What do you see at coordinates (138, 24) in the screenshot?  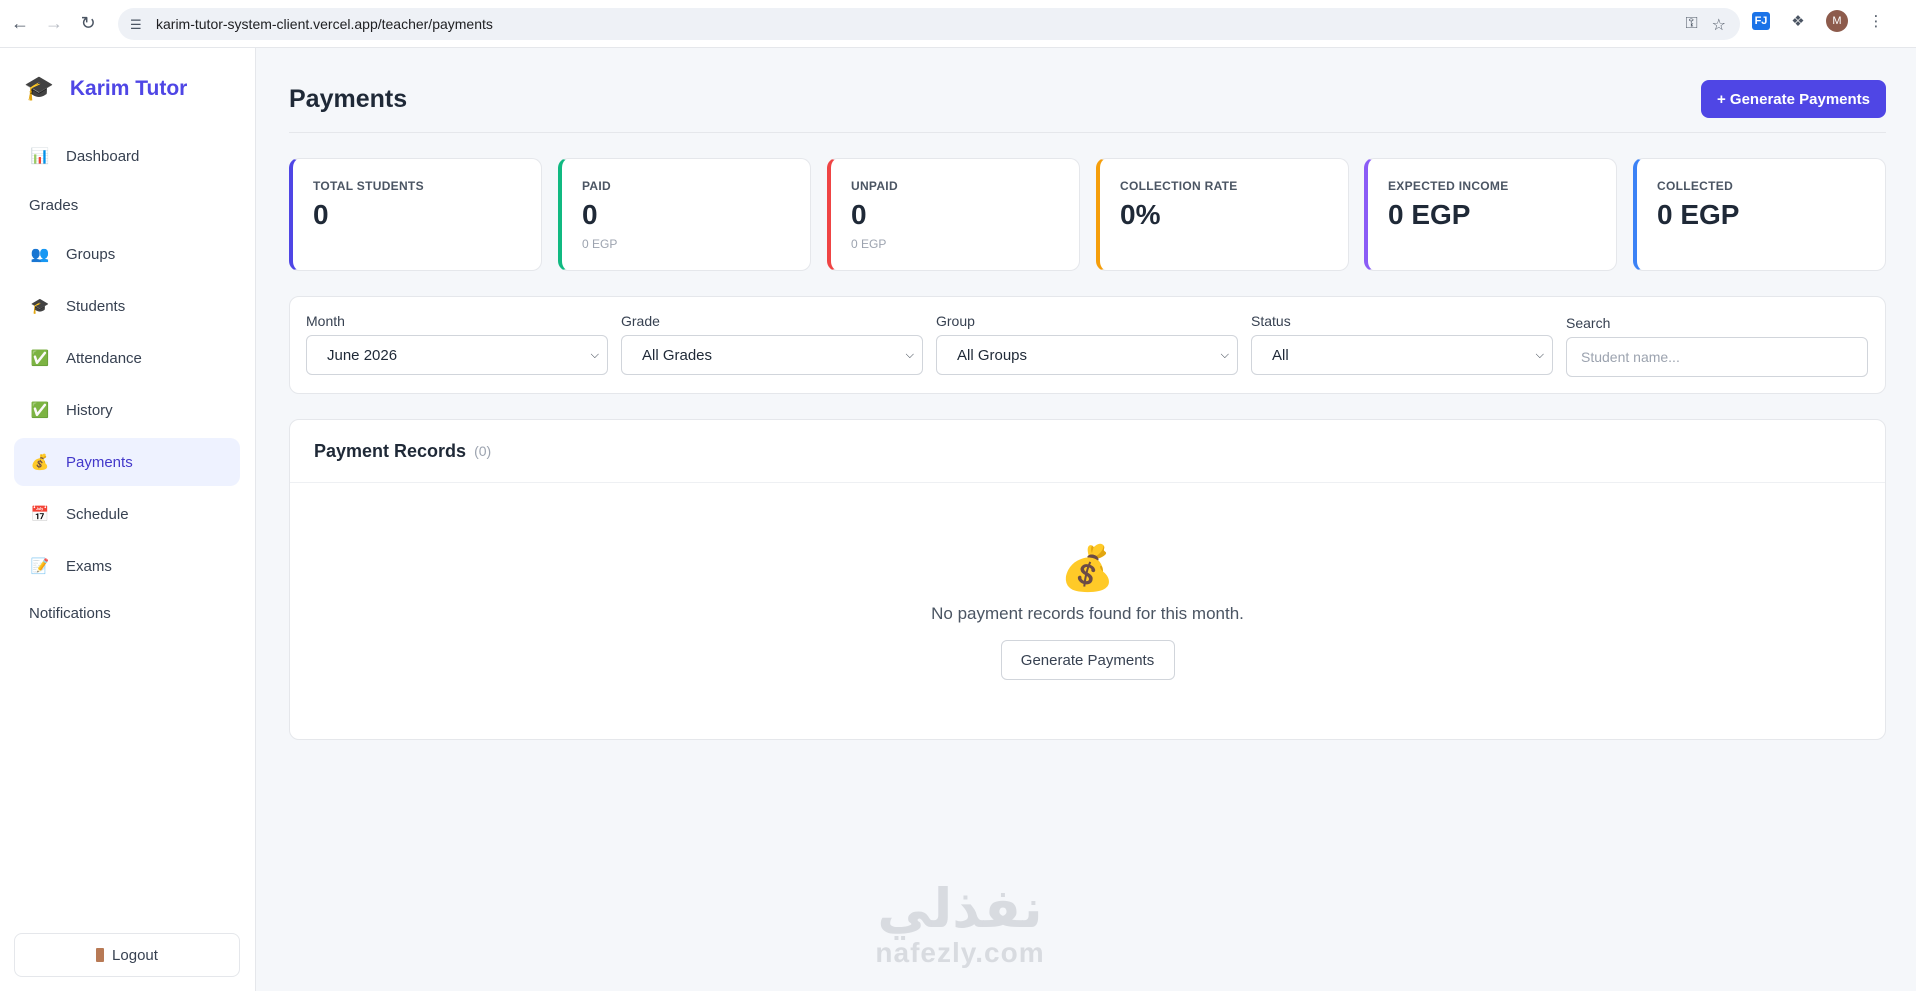 I see `site-settings-icon: ☰` at bounding box center [138, 24].